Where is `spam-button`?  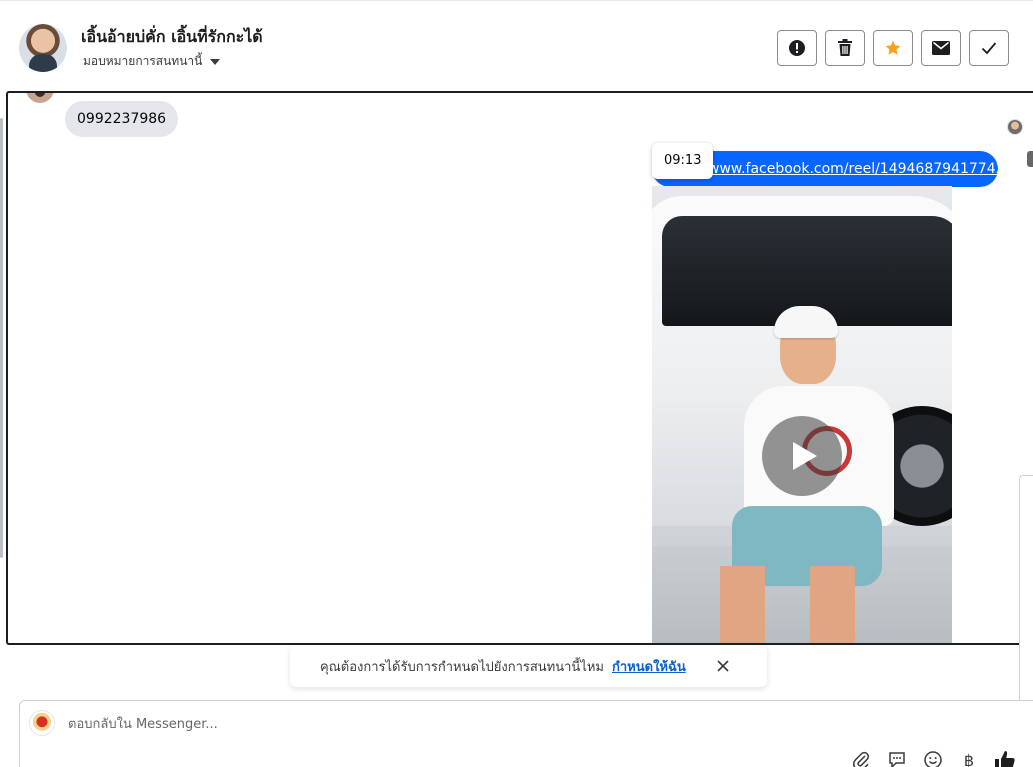
spam-button is located at coordinates (797, 48).